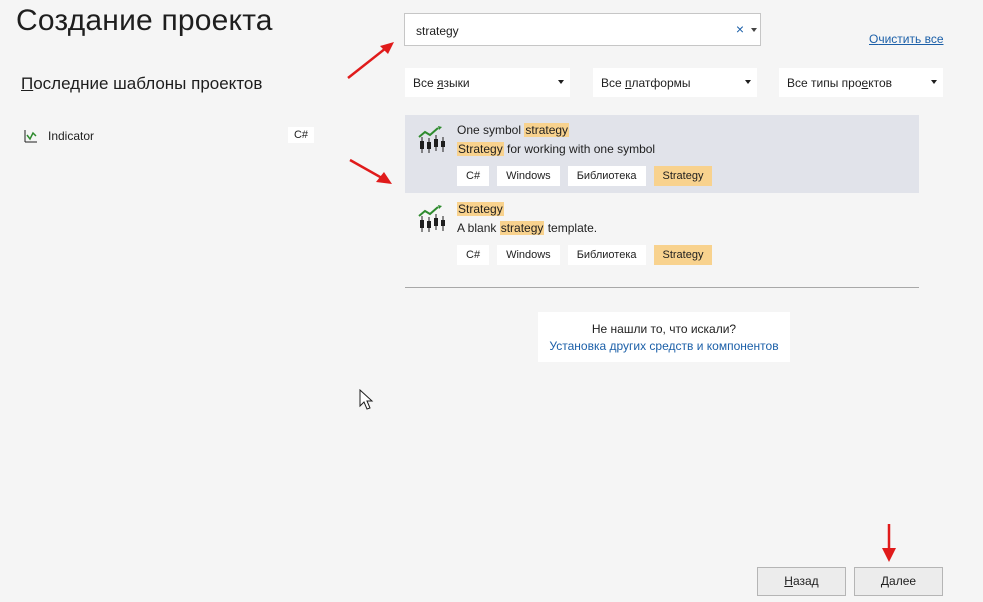 The height and width of the screenshot is (602, 983). I want to click on search-input: strategy ×, so click(582, 29).